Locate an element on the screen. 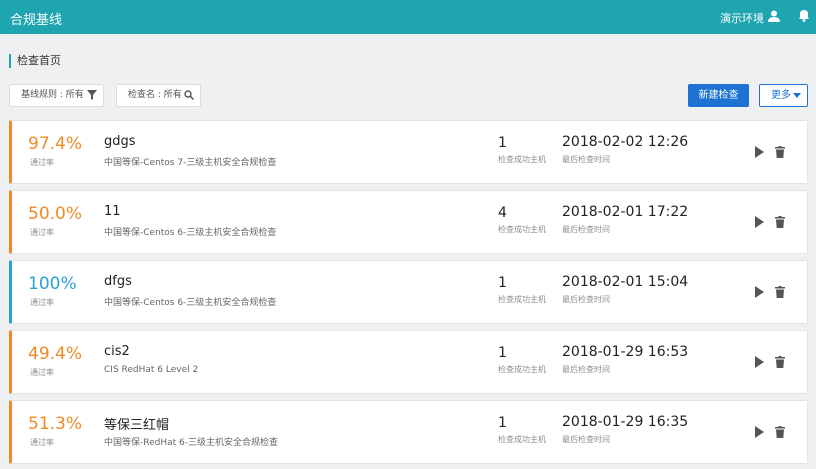  name-filter: 检查名 : 所有 is located at coordinates (158, 95).